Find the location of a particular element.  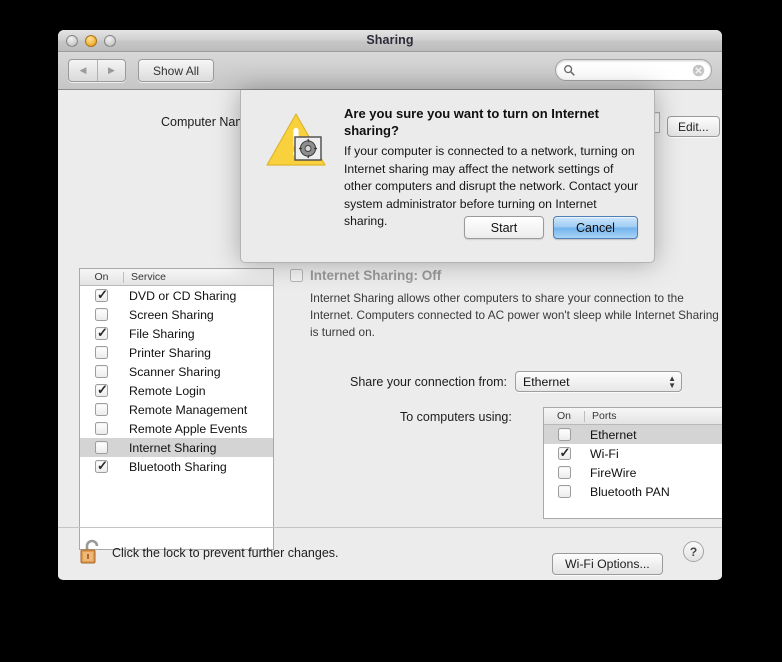

list-item-label: Remote Management is located at coordinates (188, 409).